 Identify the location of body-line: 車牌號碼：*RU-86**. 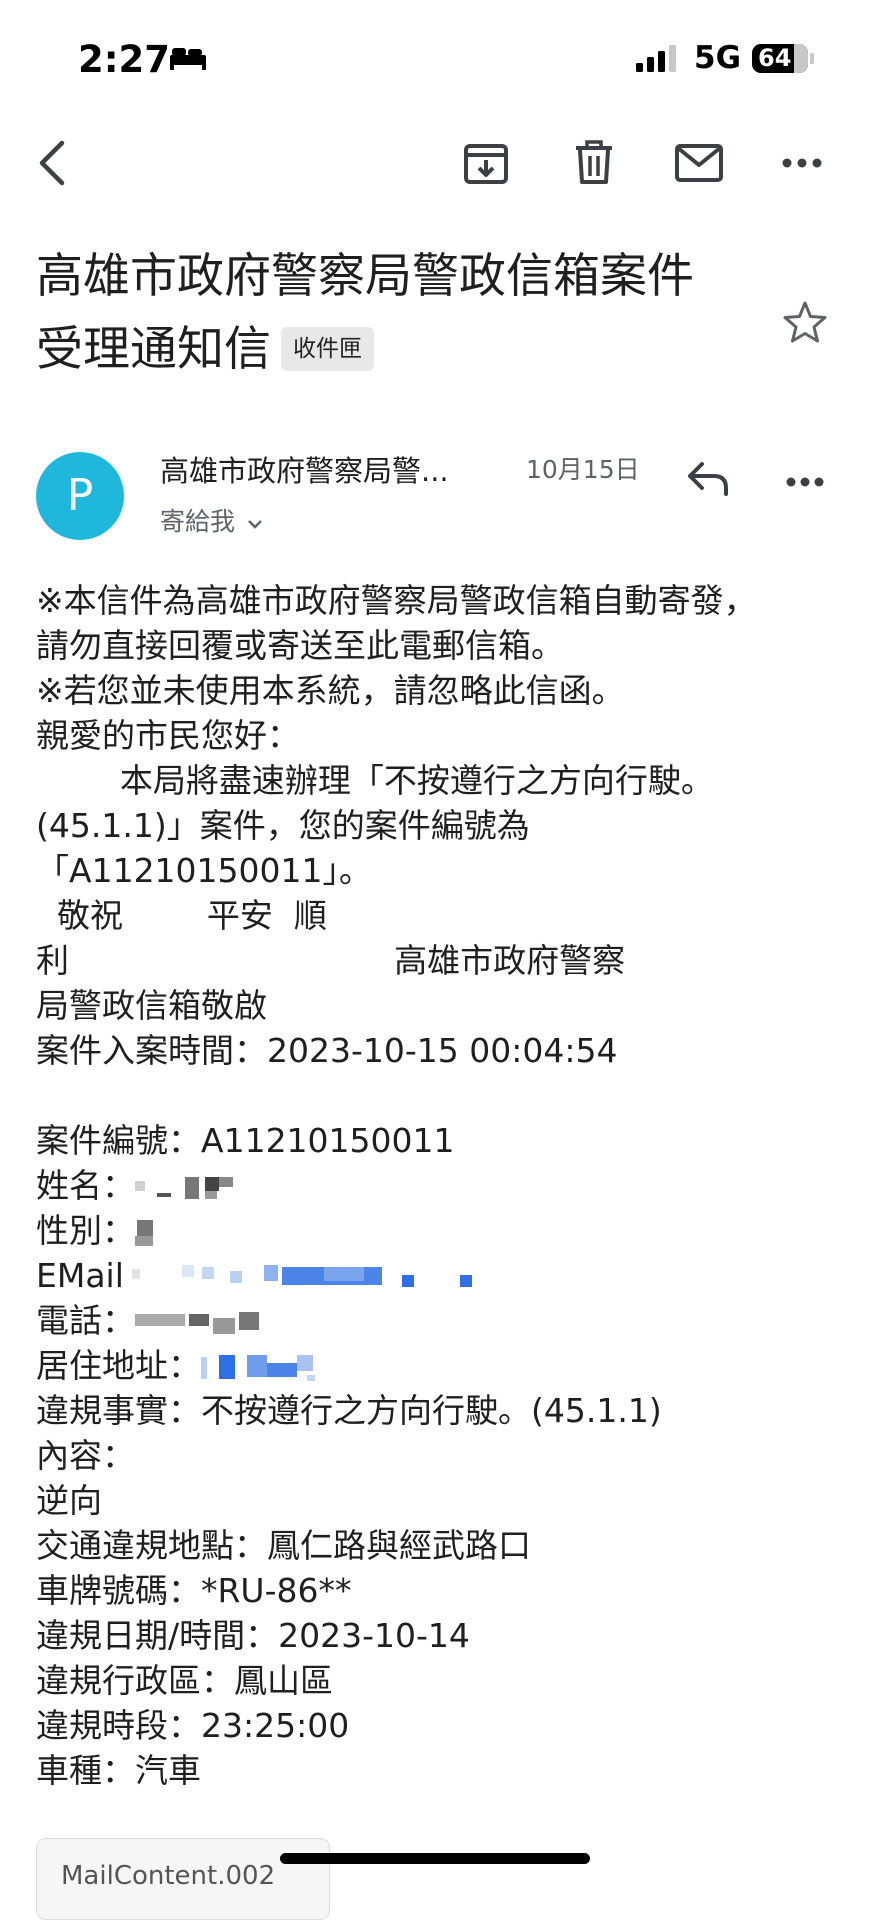
(194, 1590).